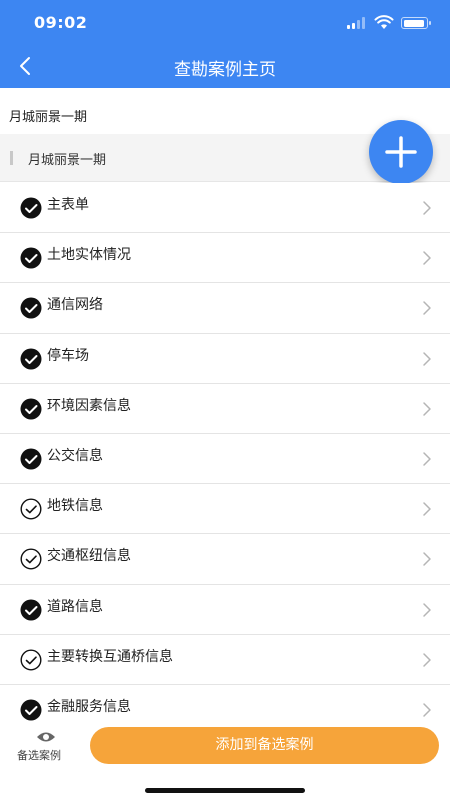 The height and width of the screenshot is (800, 450). Describe the element at coordinates (225, 659) in the screenshot. I see `list-item: 主要转换互通桥信息` at that location.